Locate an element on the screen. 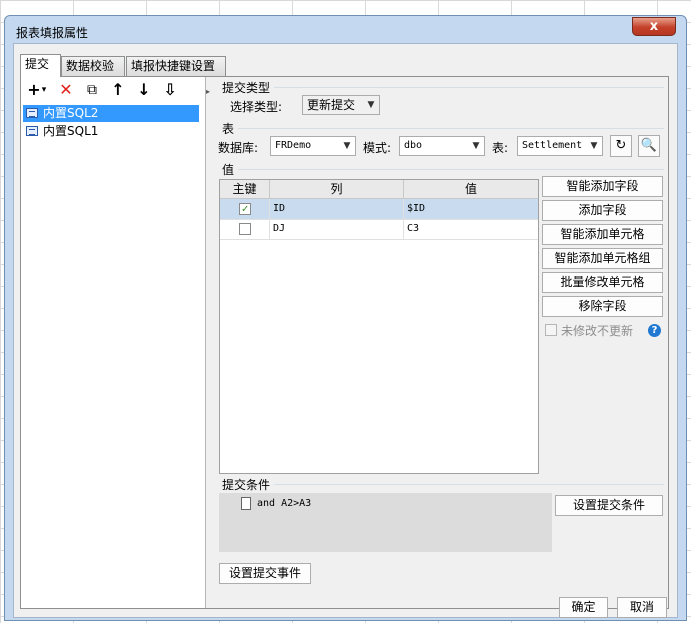 This screenshot has width=691, height=623. tab-shortcut-settings: 填报快捷键设置 is located at coordinates (176, 66).